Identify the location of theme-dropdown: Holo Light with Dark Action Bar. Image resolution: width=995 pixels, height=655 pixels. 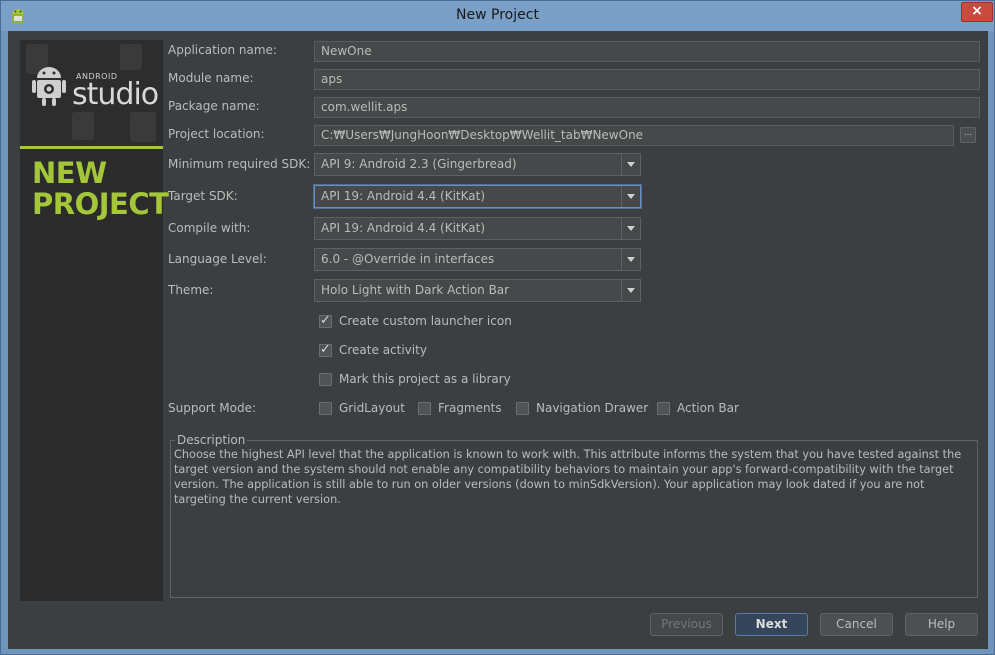
(477, 290).